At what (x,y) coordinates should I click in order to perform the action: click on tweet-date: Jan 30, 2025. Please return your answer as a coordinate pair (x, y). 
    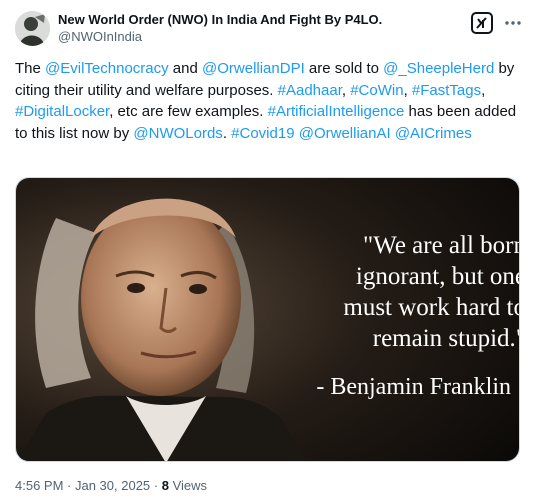
    Looking at the image, I should click on (112, 485).